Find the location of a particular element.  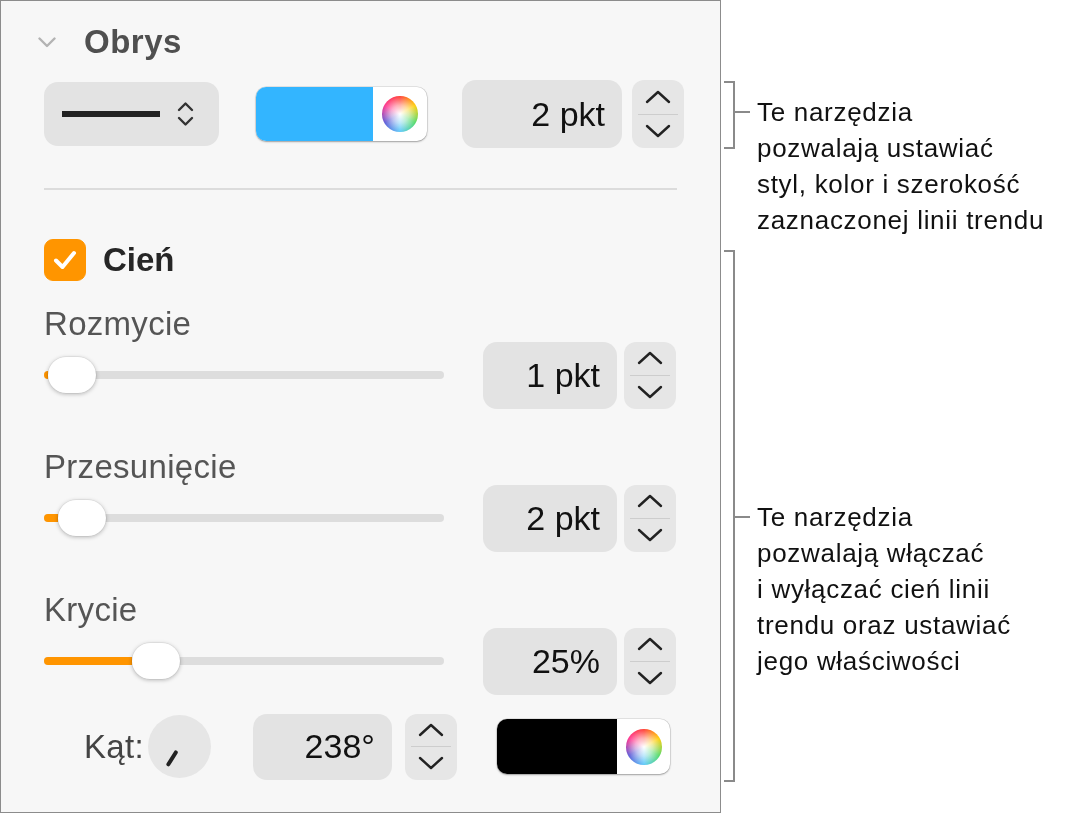

line-style-popup is located at coordinates (131, 114).